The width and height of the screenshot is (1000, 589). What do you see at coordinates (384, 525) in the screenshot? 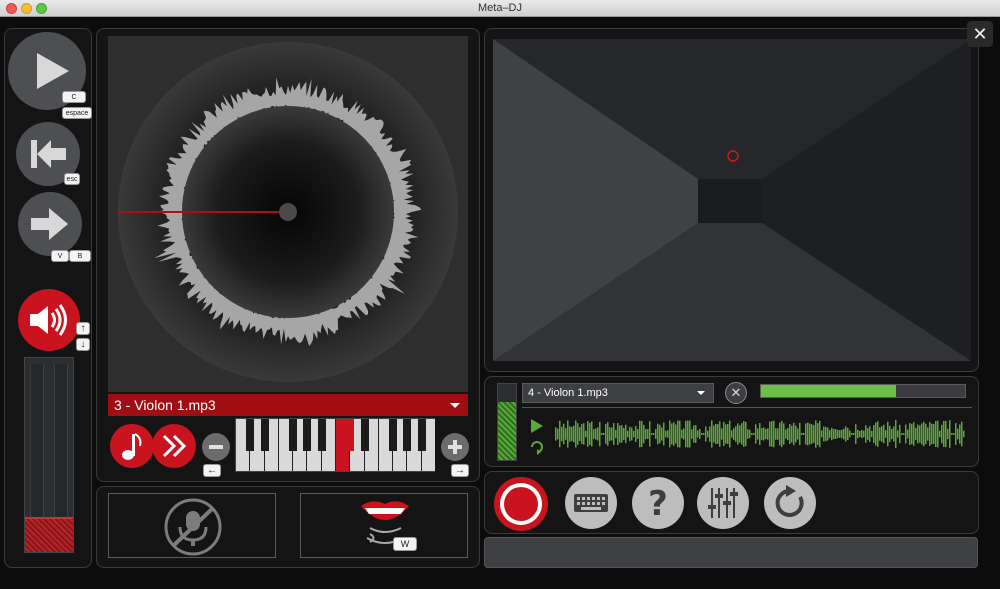
I see `speech-button: W` at bounding box center [384, 525].